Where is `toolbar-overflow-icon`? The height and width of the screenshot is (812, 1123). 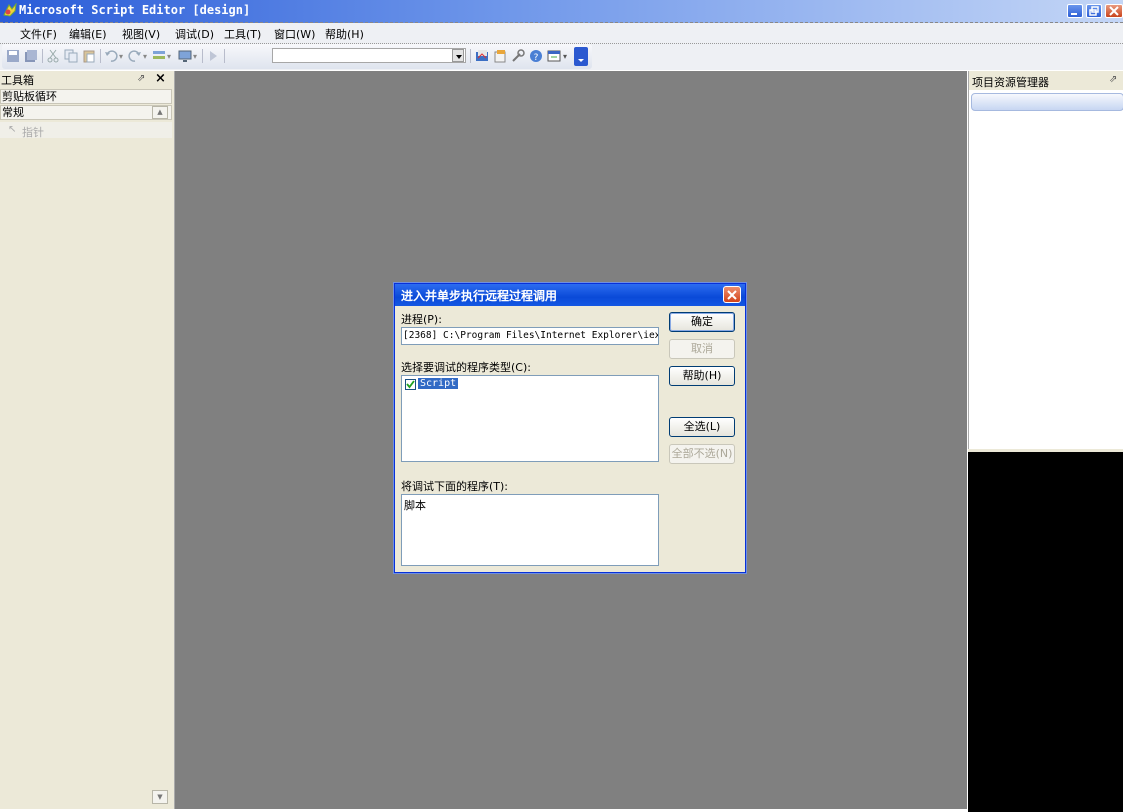 toolbar-overflow-icon is located at coordinates (581, 56).